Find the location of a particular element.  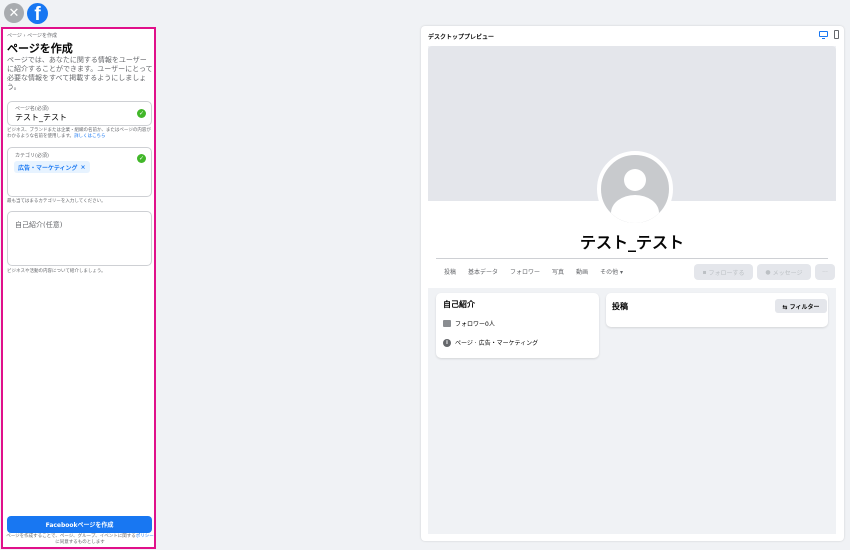

panel-title: ページを作成 is located at coordinates (40, 48).